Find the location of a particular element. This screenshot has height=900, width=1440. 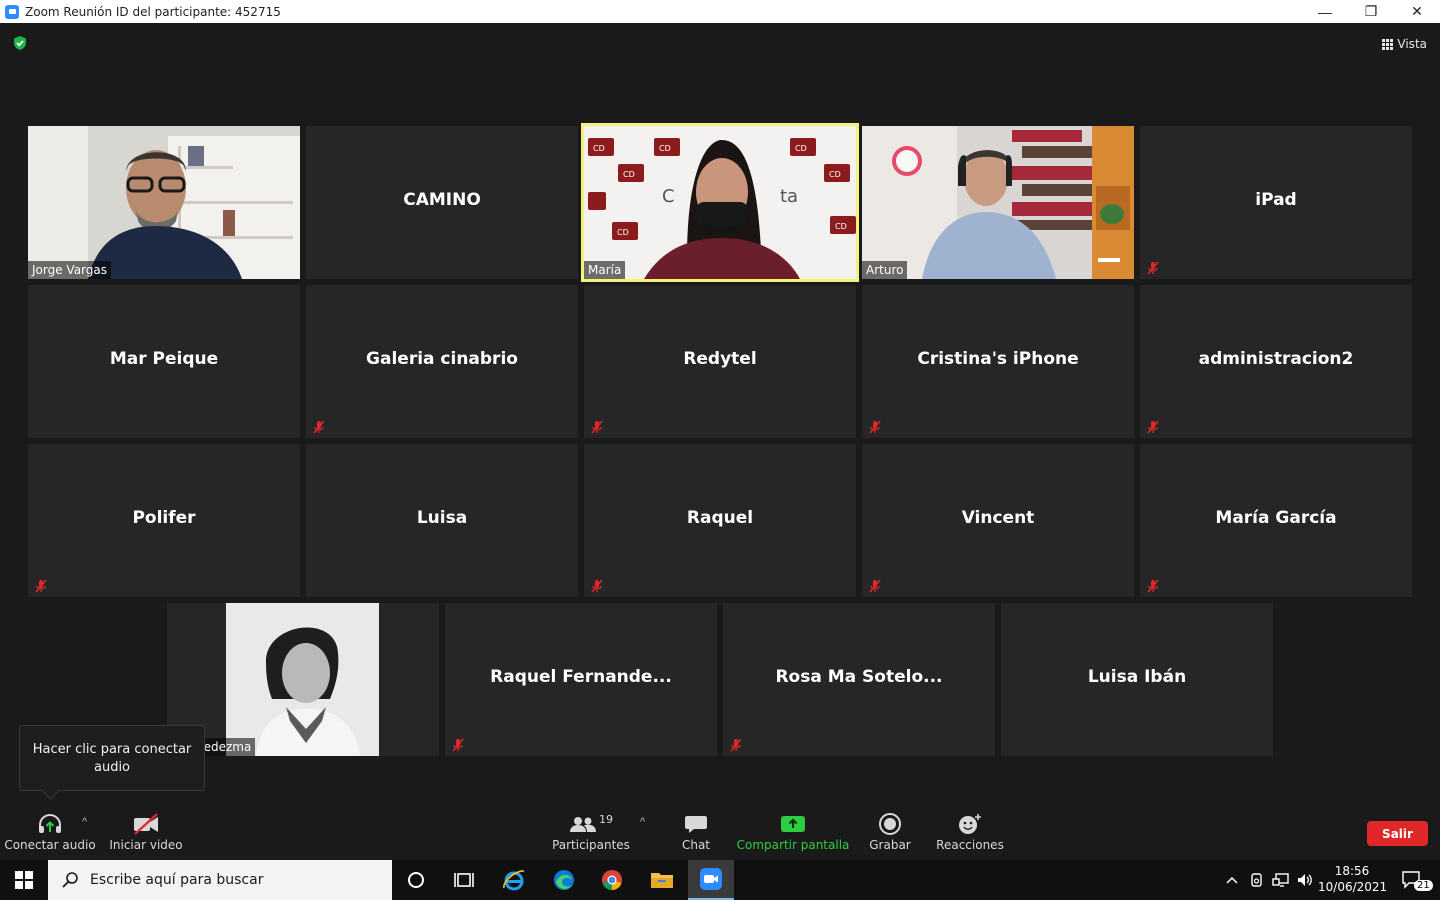

taskbar-search-box: Escribe aquí para buscar is located at coordinates (220, 880).